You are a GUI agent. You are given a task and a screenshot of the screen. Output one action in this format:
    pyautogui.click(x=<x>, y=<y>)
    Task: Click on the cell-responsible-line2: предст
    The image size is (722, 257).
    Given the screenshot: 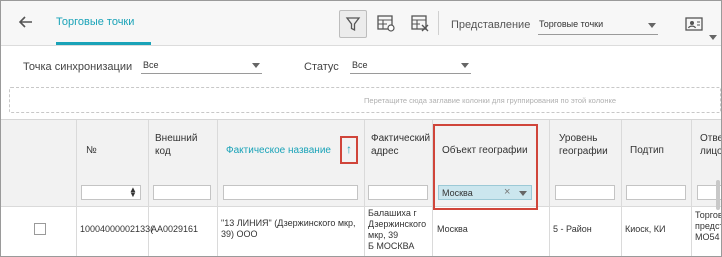 What is the action you would take?
    pyautogui.click(x=708, y=226)
    